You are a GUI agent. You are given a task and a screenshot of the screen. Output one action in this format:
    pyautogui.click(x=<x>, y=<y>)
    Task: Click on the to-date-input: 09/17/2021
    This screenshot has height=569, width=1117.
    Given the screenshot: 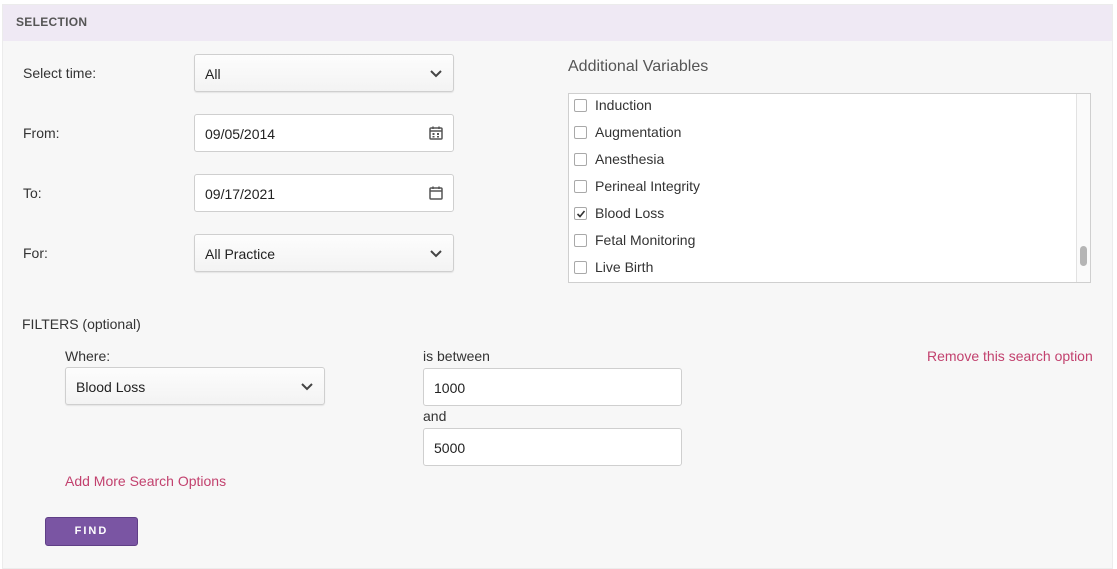 What is the action you would take?
    pyautogui.click(x=324, y=193)
    